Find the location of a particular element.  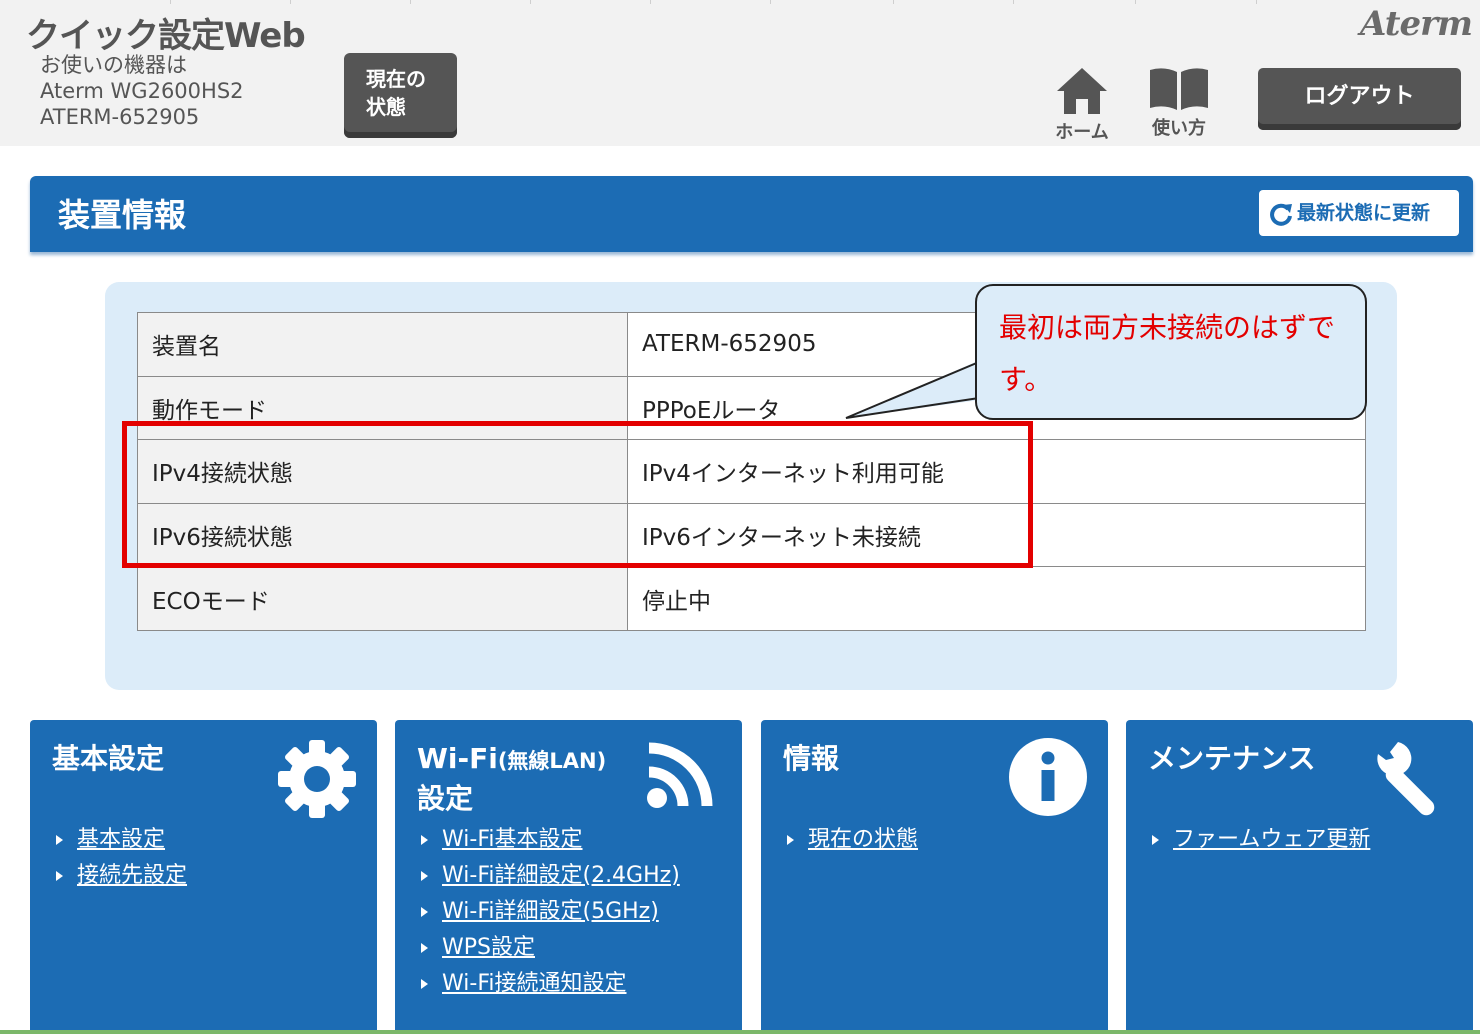

list-item: 接続先設定 is located at coordinates (121, 875).